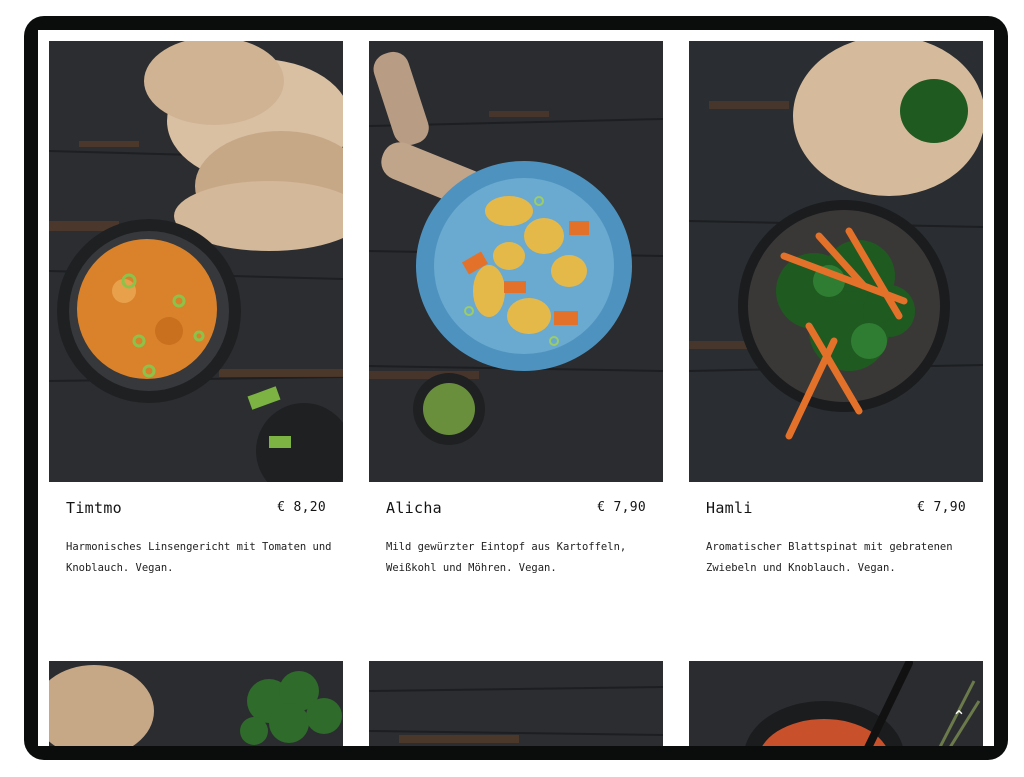  What do you see at coordinates (414, 508) in the screenshot?
I see `dish-name: Alicha` at bounding box center [414, 508].